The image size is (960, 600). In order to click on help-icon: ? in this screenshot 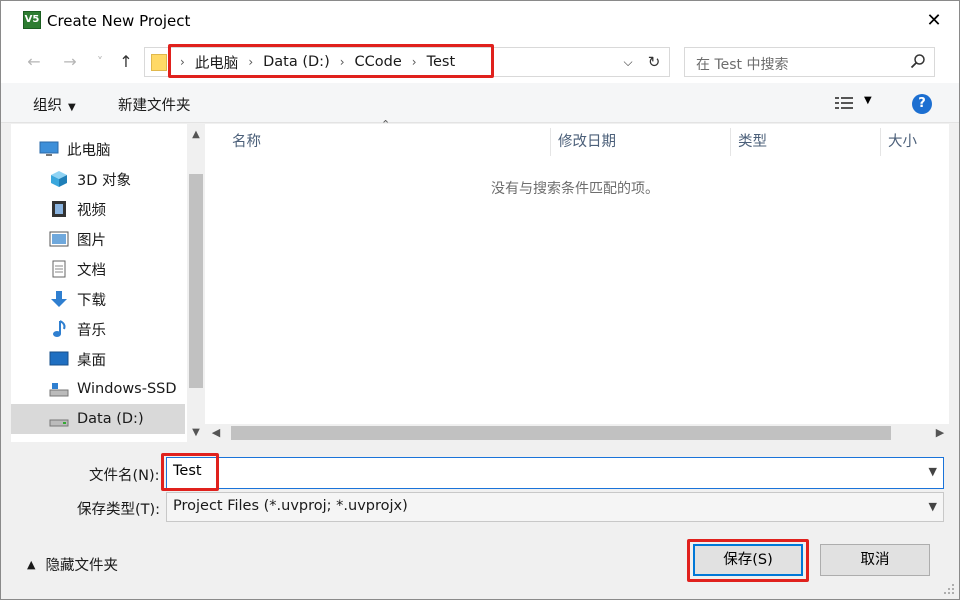, I will do `click(922, 104)`.